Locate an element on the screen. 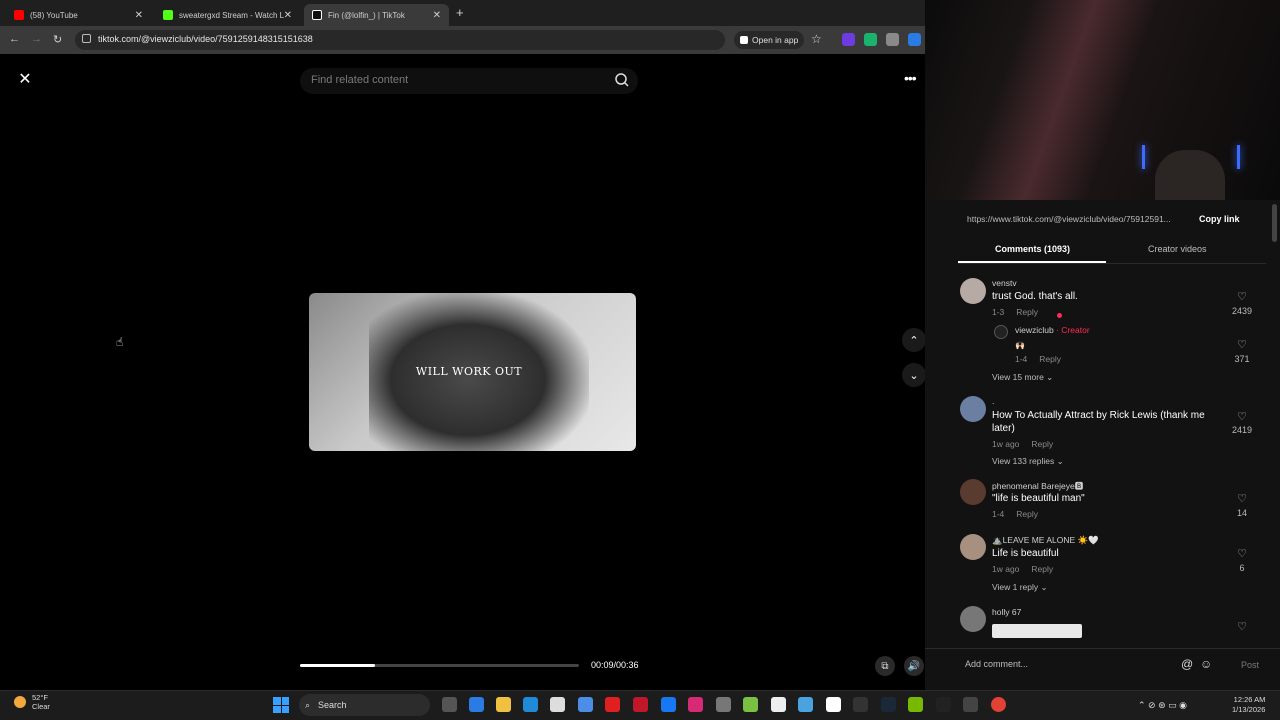  site-info-icon is located at coordinates (86, 38).